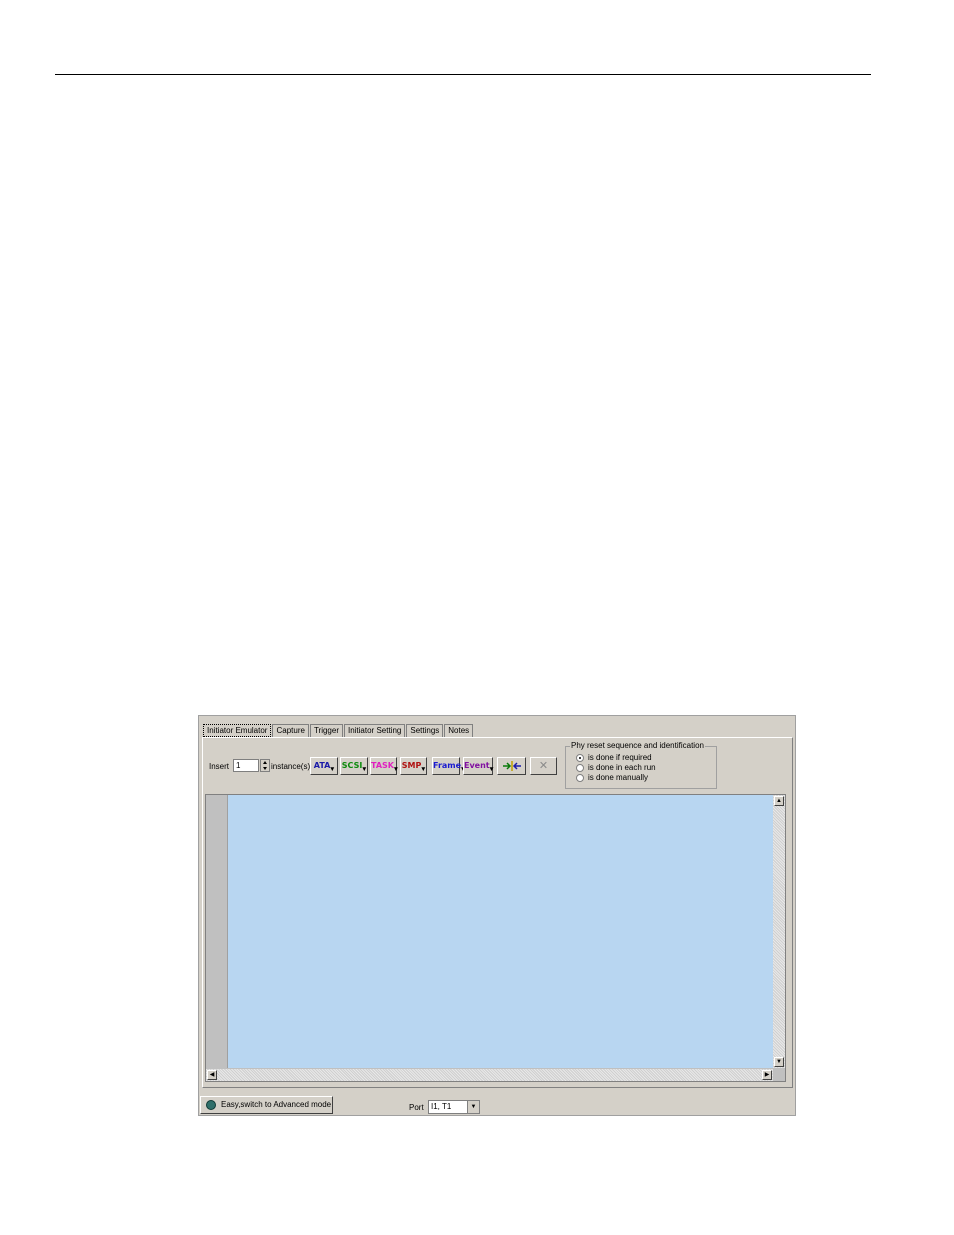  I want to click on port-label: Port, so click(416, 1107).